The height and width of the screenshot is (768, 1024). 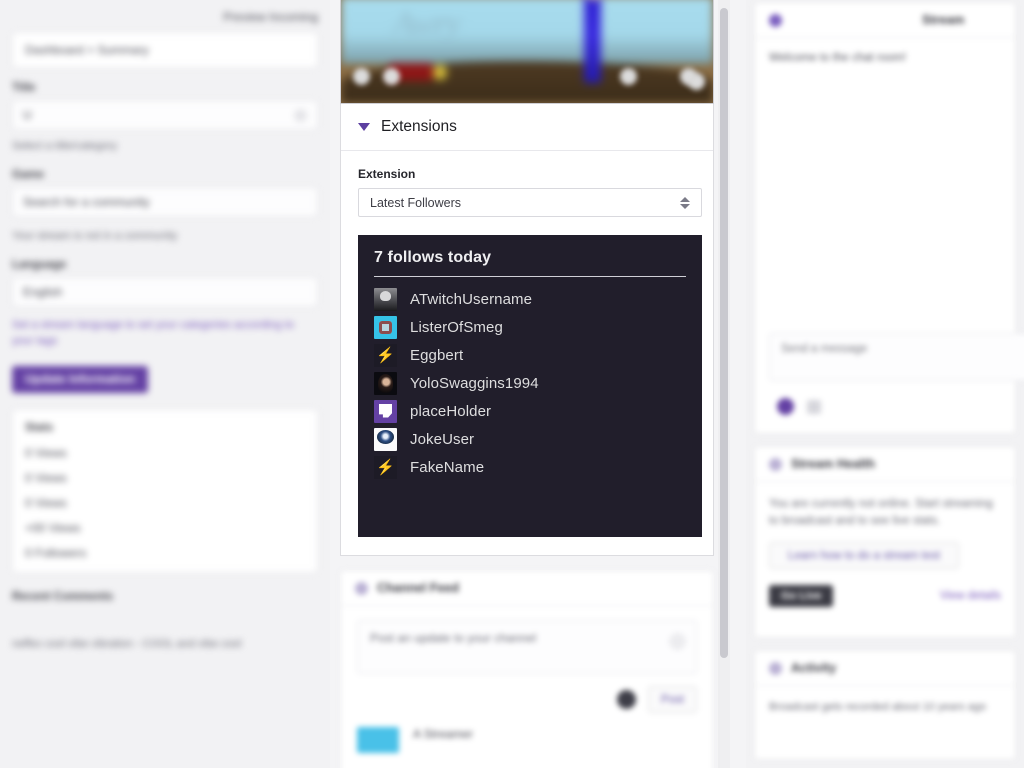 I want to click on view-details-link: View details, so click(x=970, y=596).